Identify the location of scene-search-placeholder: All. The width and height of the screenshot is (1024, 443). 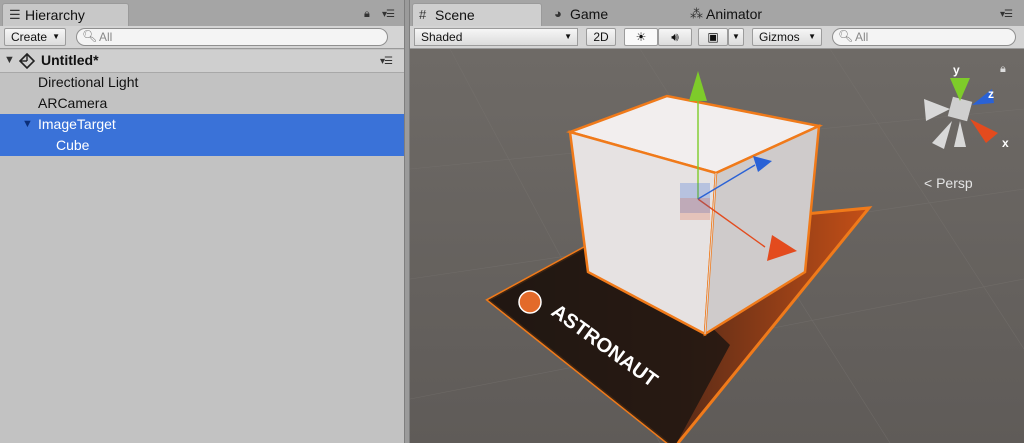
(862, 37).